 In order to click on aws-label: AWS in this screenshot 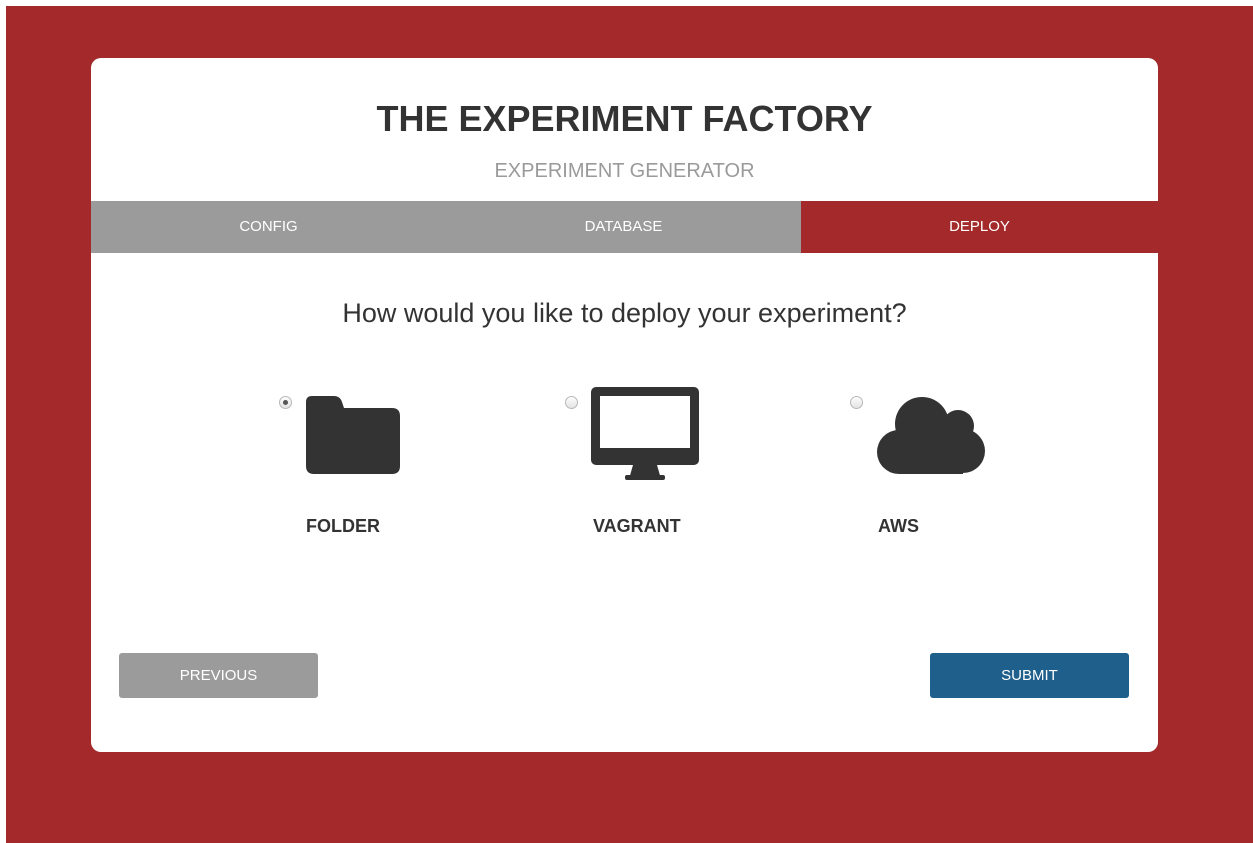, I will do `click(899, 526)`.